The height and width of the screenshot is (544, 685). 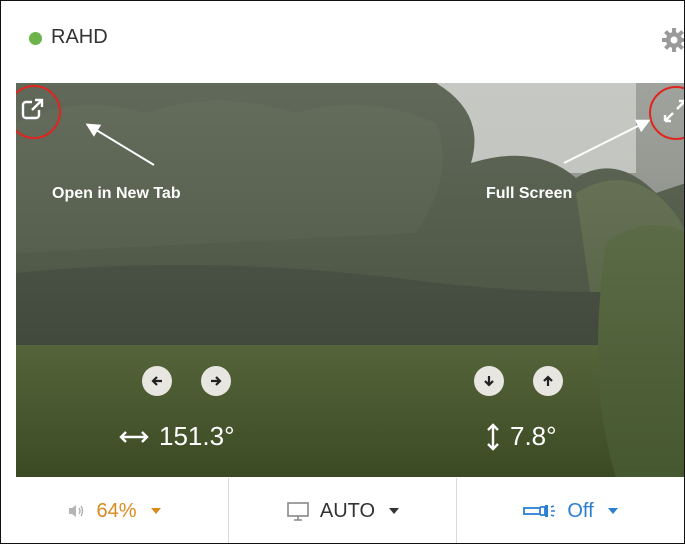 I want to click on online-status-dot, so click(x=35, y=38).